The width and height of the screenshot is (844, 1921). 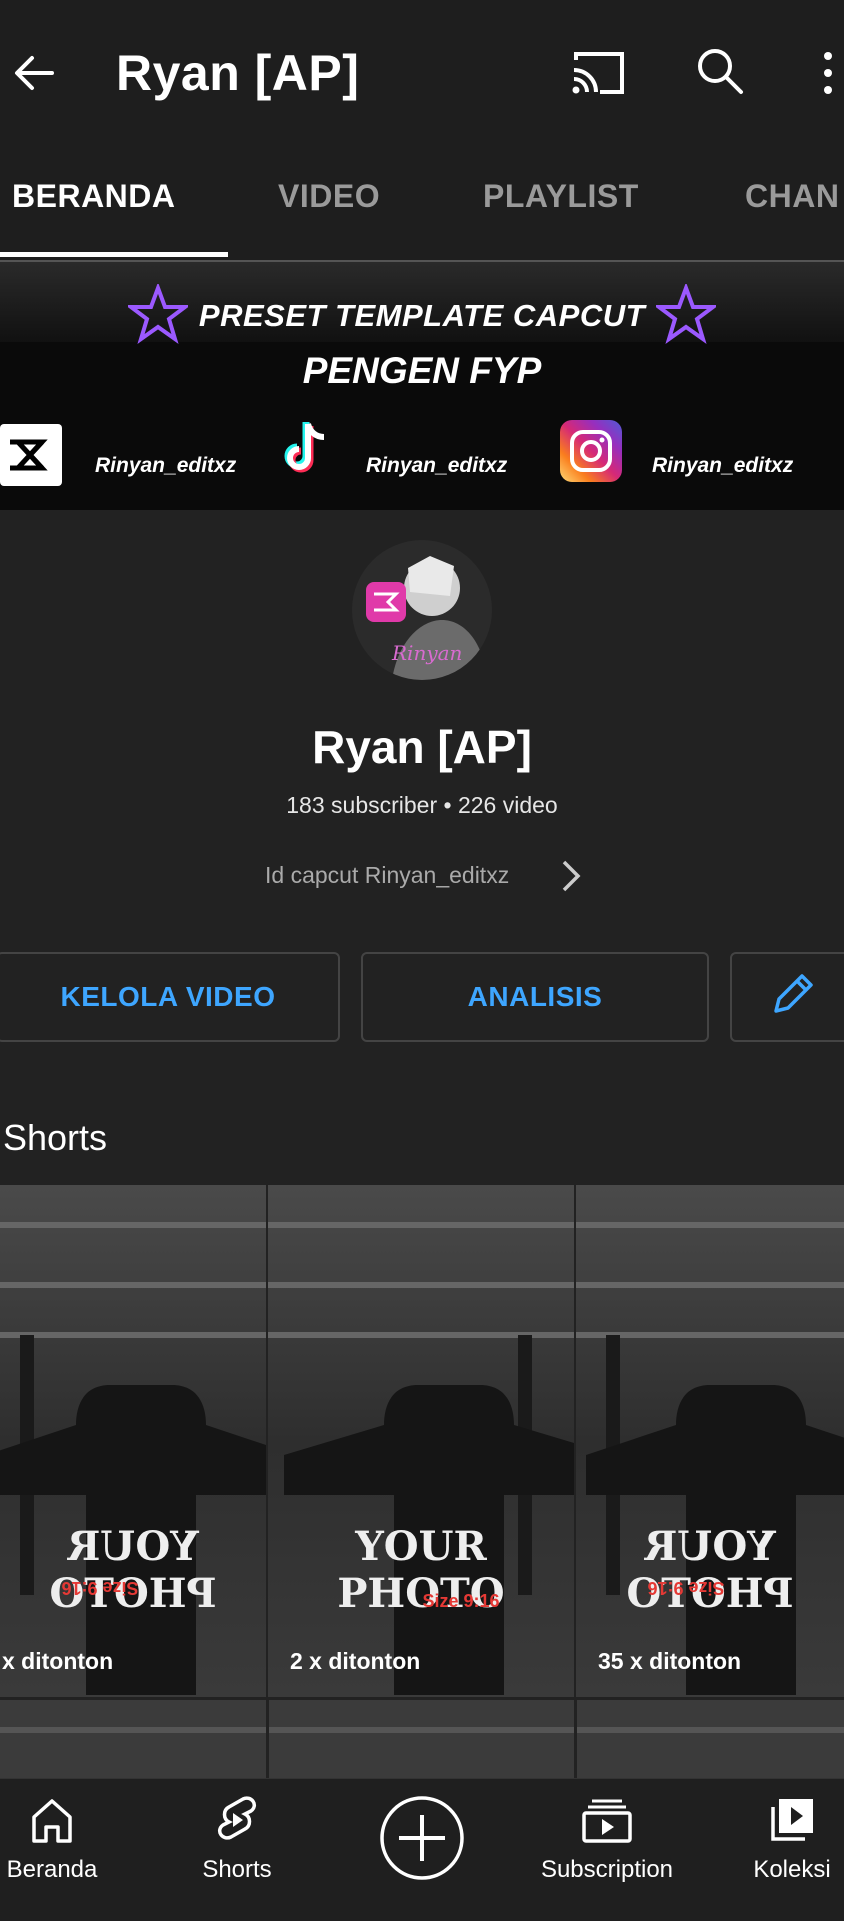 What do you see at coordinates (437, 465) in the screenshot?
I see `banner-handle-tiktok: Rinyan_editxz` at bounding box center [437, 465].